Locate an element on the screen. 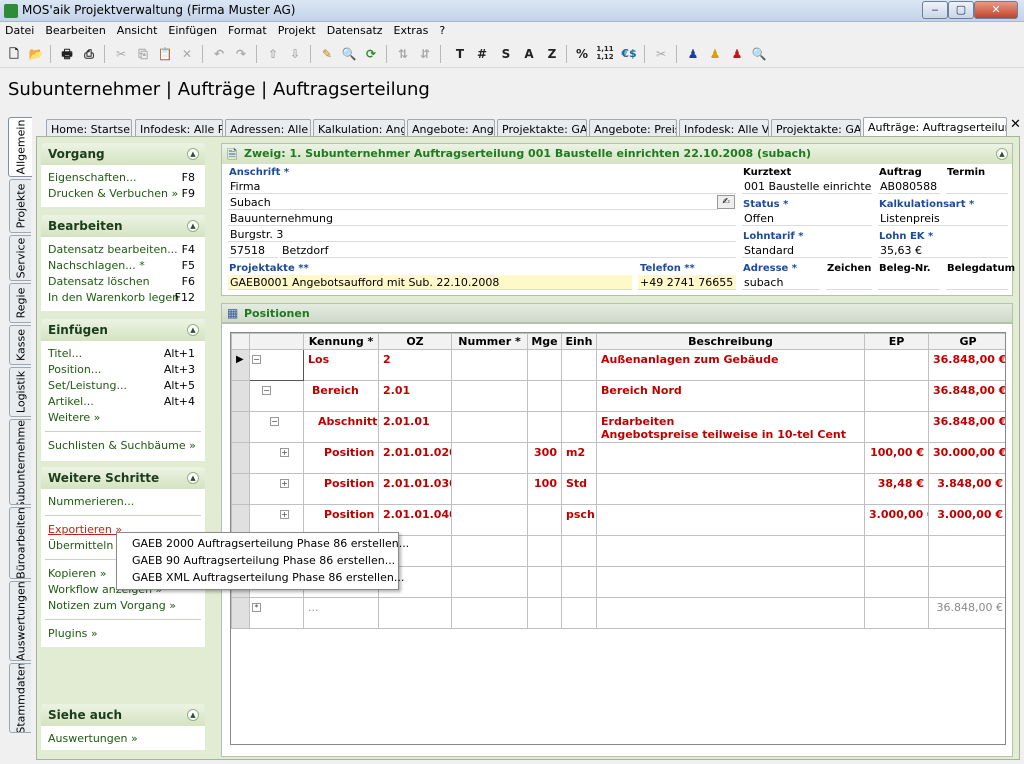 Image resolution: width=1024 pixels, height=764 pixels. tab-auftragserteilung: Aufträge: Auftragserteilung is located at coordinates (935, 127).